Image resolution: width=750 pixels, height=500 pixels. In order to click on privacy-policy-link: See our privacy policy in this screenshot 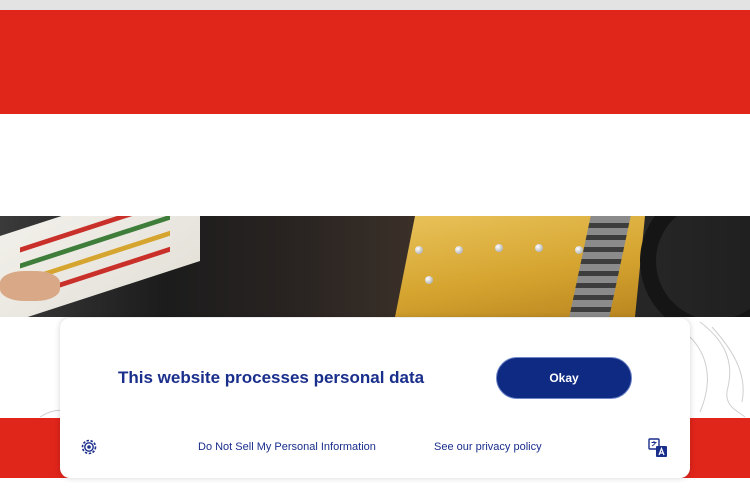, I will do `click(488, 447)`.